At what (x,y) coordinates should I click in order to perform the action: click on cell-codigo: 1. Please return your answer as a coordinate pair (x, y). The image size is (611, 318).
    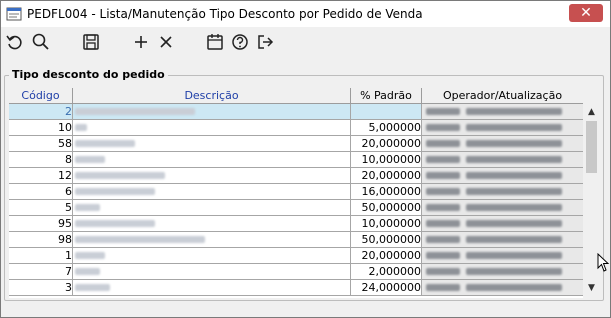
    Looking at the image, I should click on (41, 256).